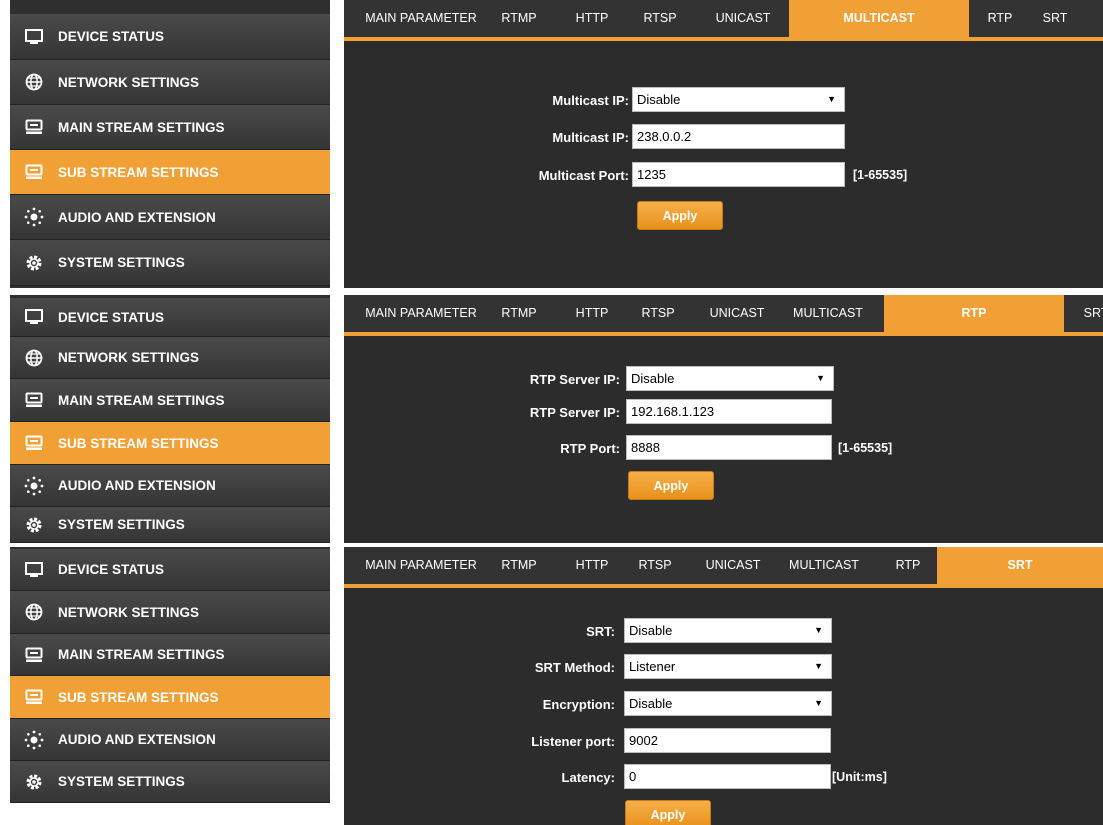 This screenshot has height=825, width=1103. I want to click on rtp-server-ip-label: RTP Server IP:, so click(574, 412).